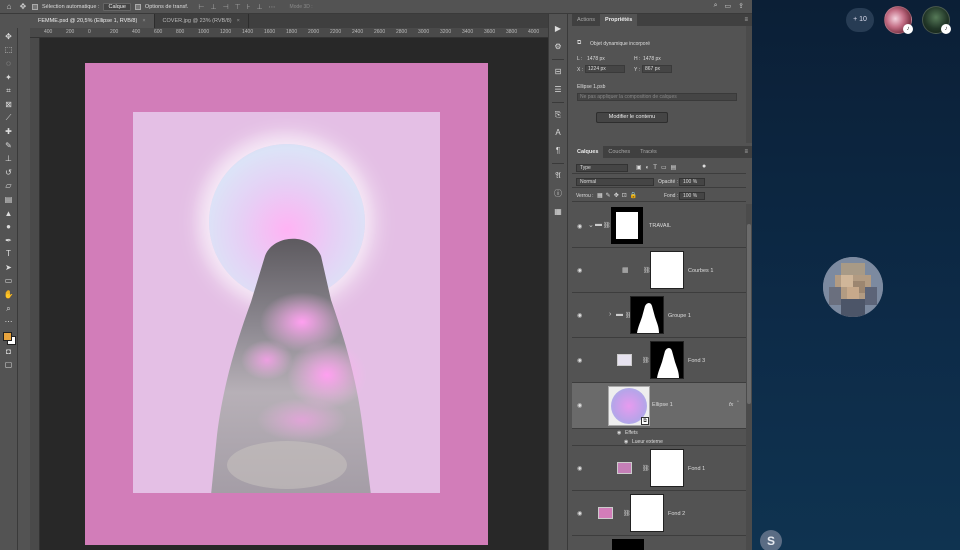 This screenshot has height=550, width=960. Describe the element at coordinates (9, 214) in the screenshot. I see `blur-tool-icon: ▲` at that location.